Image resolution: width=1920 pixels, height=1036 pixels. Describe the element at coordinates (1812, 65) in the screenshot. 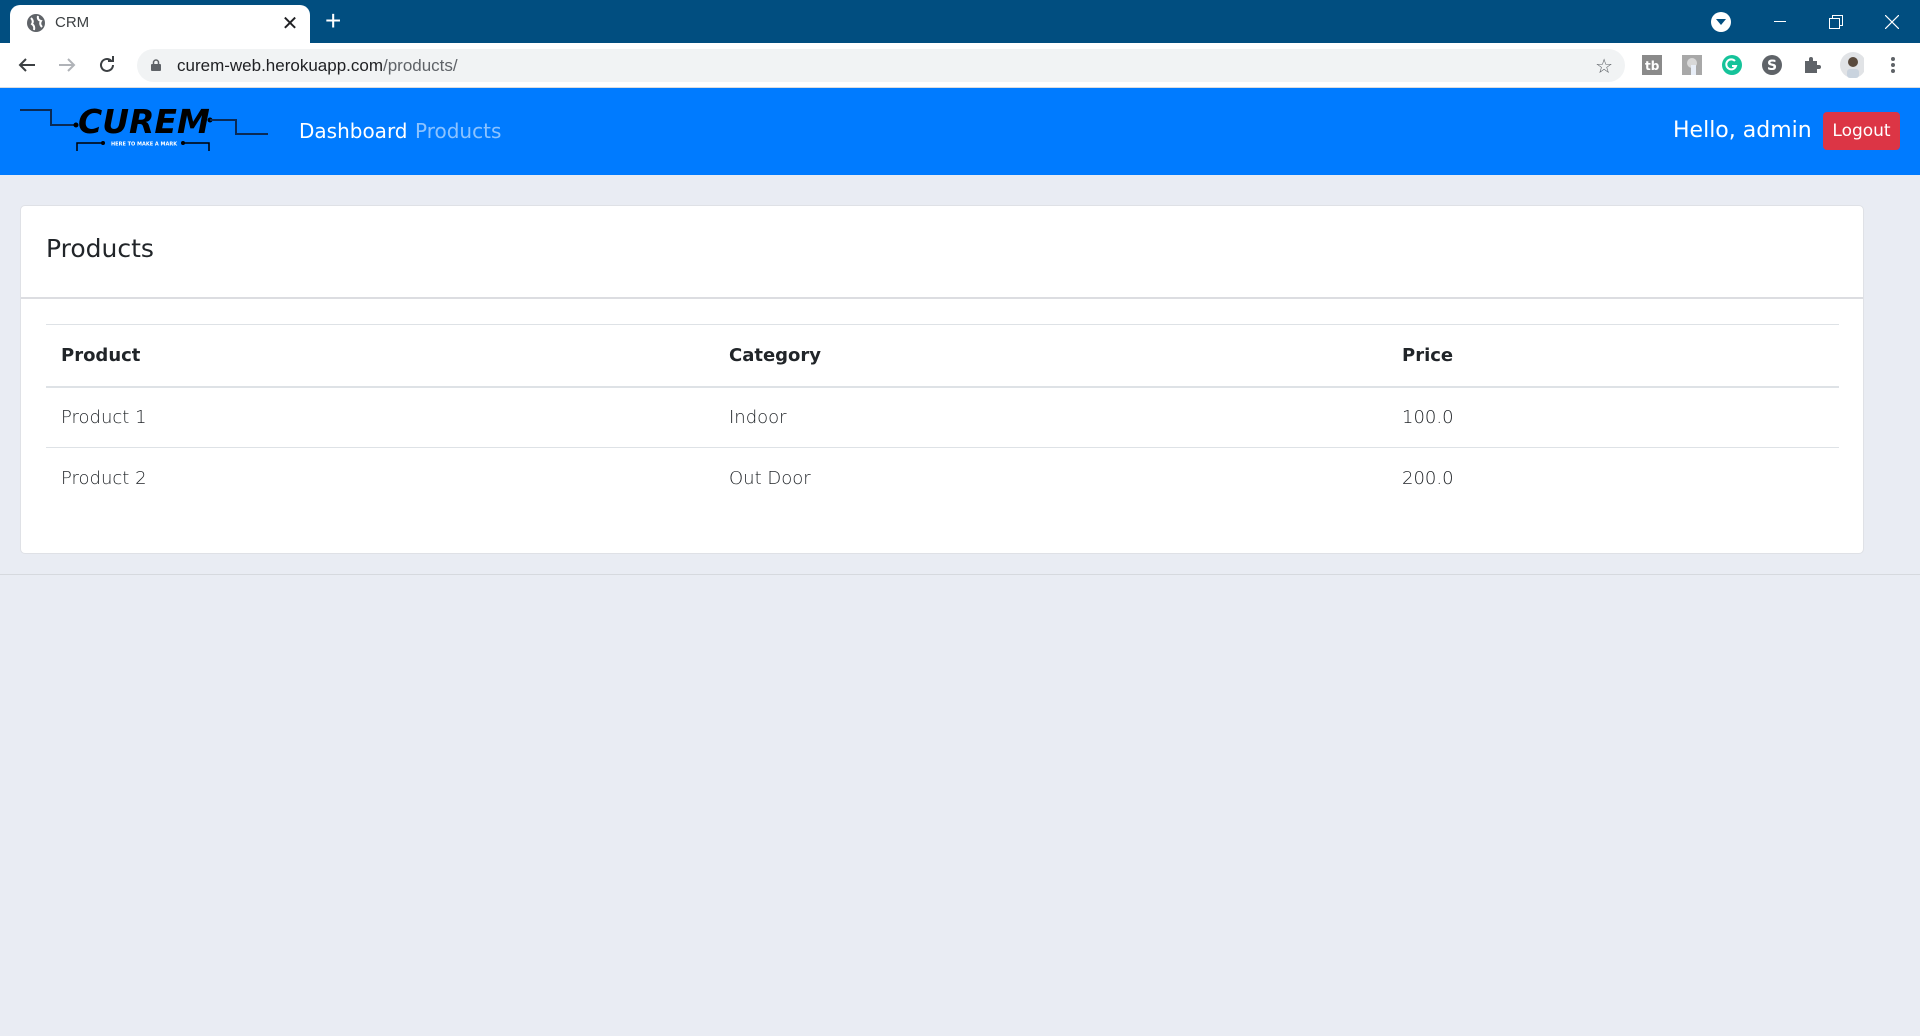

I see `extensions-puzzle-icon` at that location.